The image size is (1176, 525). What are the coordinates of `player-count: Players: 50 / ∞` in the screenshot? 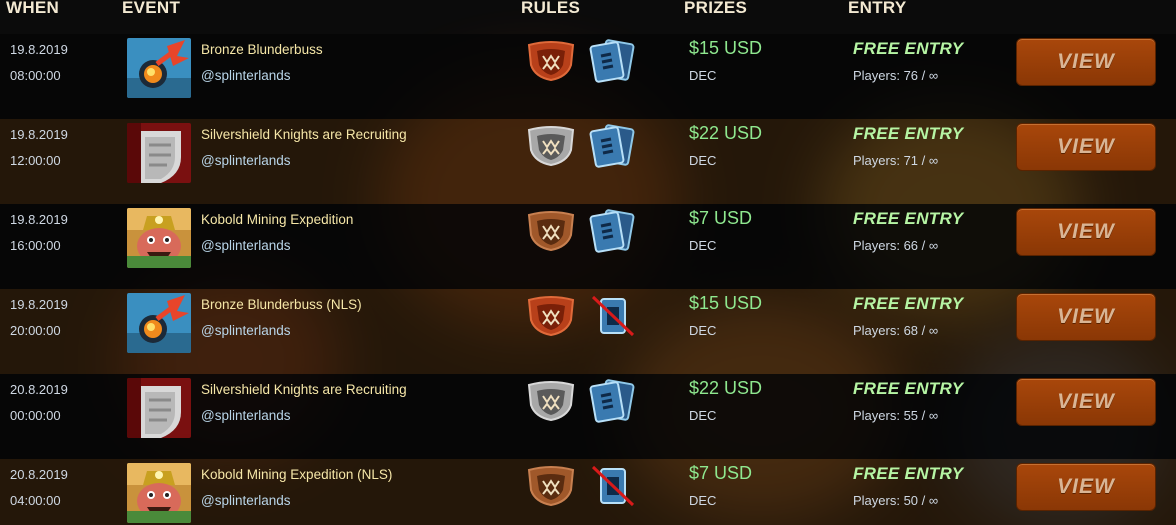 It's located at (896, 500).